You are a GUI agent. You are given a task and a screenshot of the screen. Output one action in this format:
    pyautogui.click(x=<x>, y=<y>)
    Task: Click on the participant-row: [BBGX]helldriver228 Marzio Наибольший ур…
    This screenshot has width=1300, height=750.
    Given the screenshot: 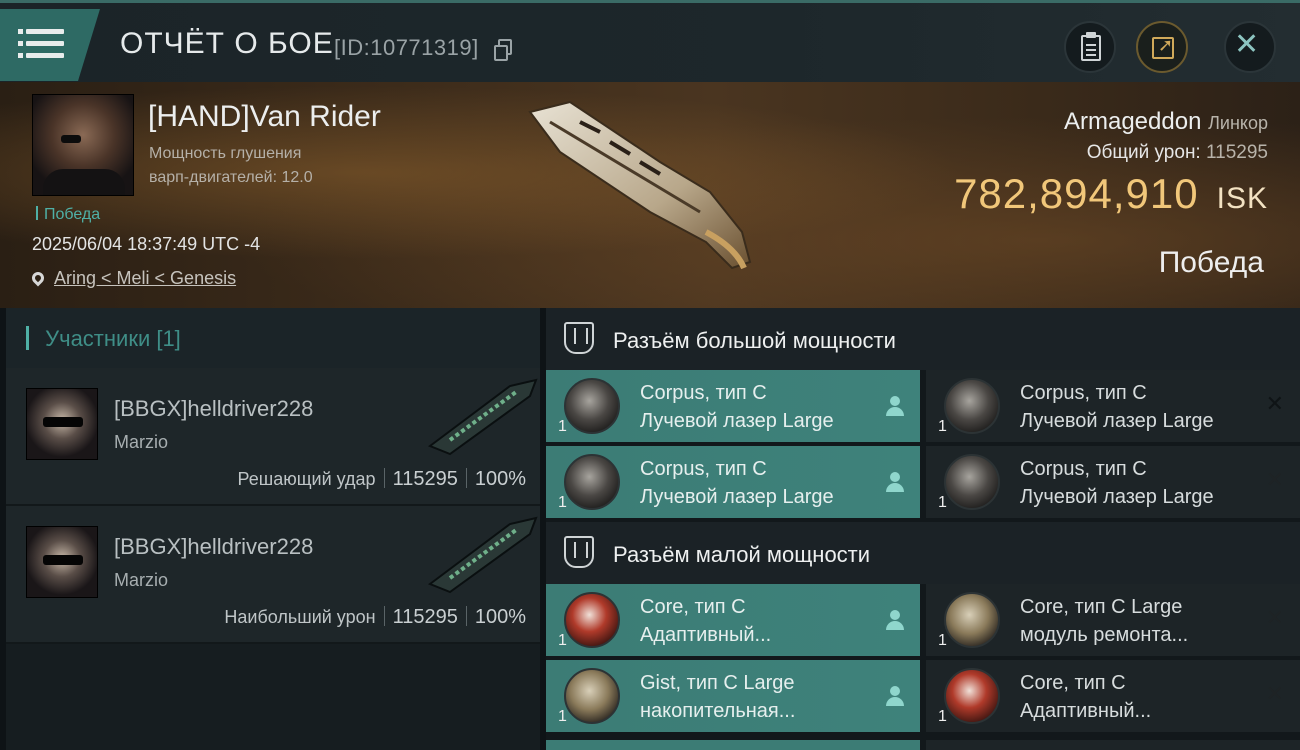 What is the action you would take?
    pyautogui.click(x=273, y=575)
    